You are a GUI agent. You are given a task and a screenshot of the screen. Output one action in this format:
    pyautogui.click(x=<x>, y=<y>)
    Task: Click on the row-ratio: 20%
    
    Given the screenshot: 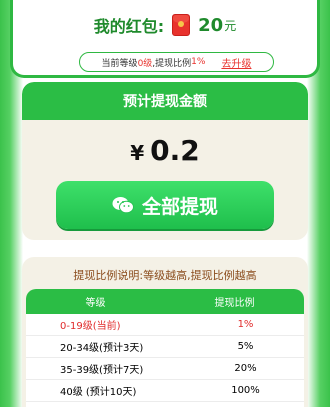 What is the action you would take?
    pyautogui.click(x=245, y=368)
    